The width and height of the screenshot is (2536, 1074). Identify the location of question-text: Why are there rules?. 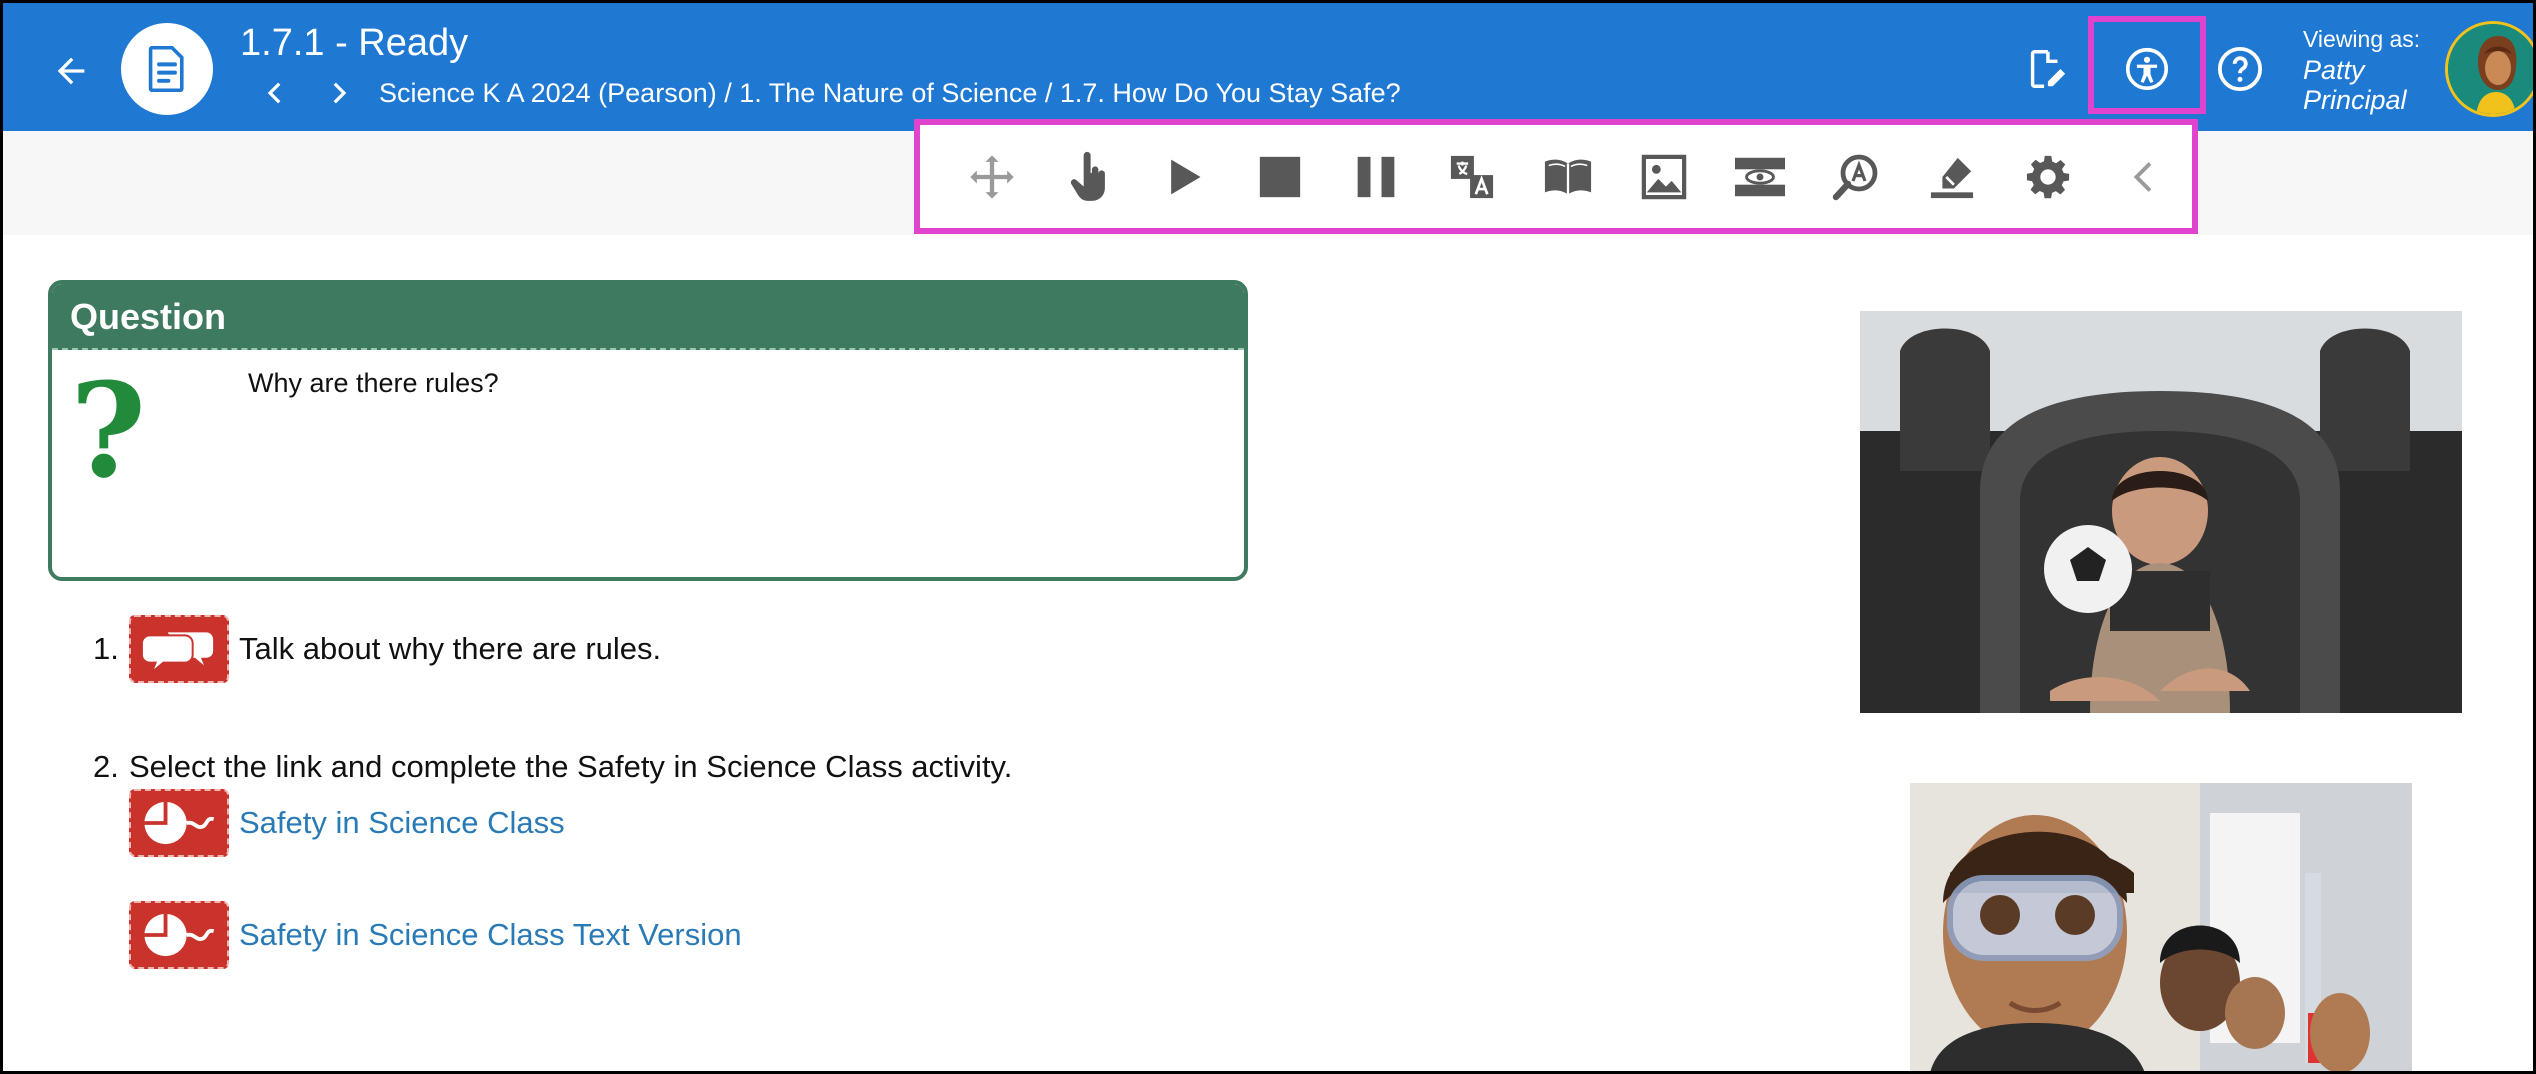
(373, 383).